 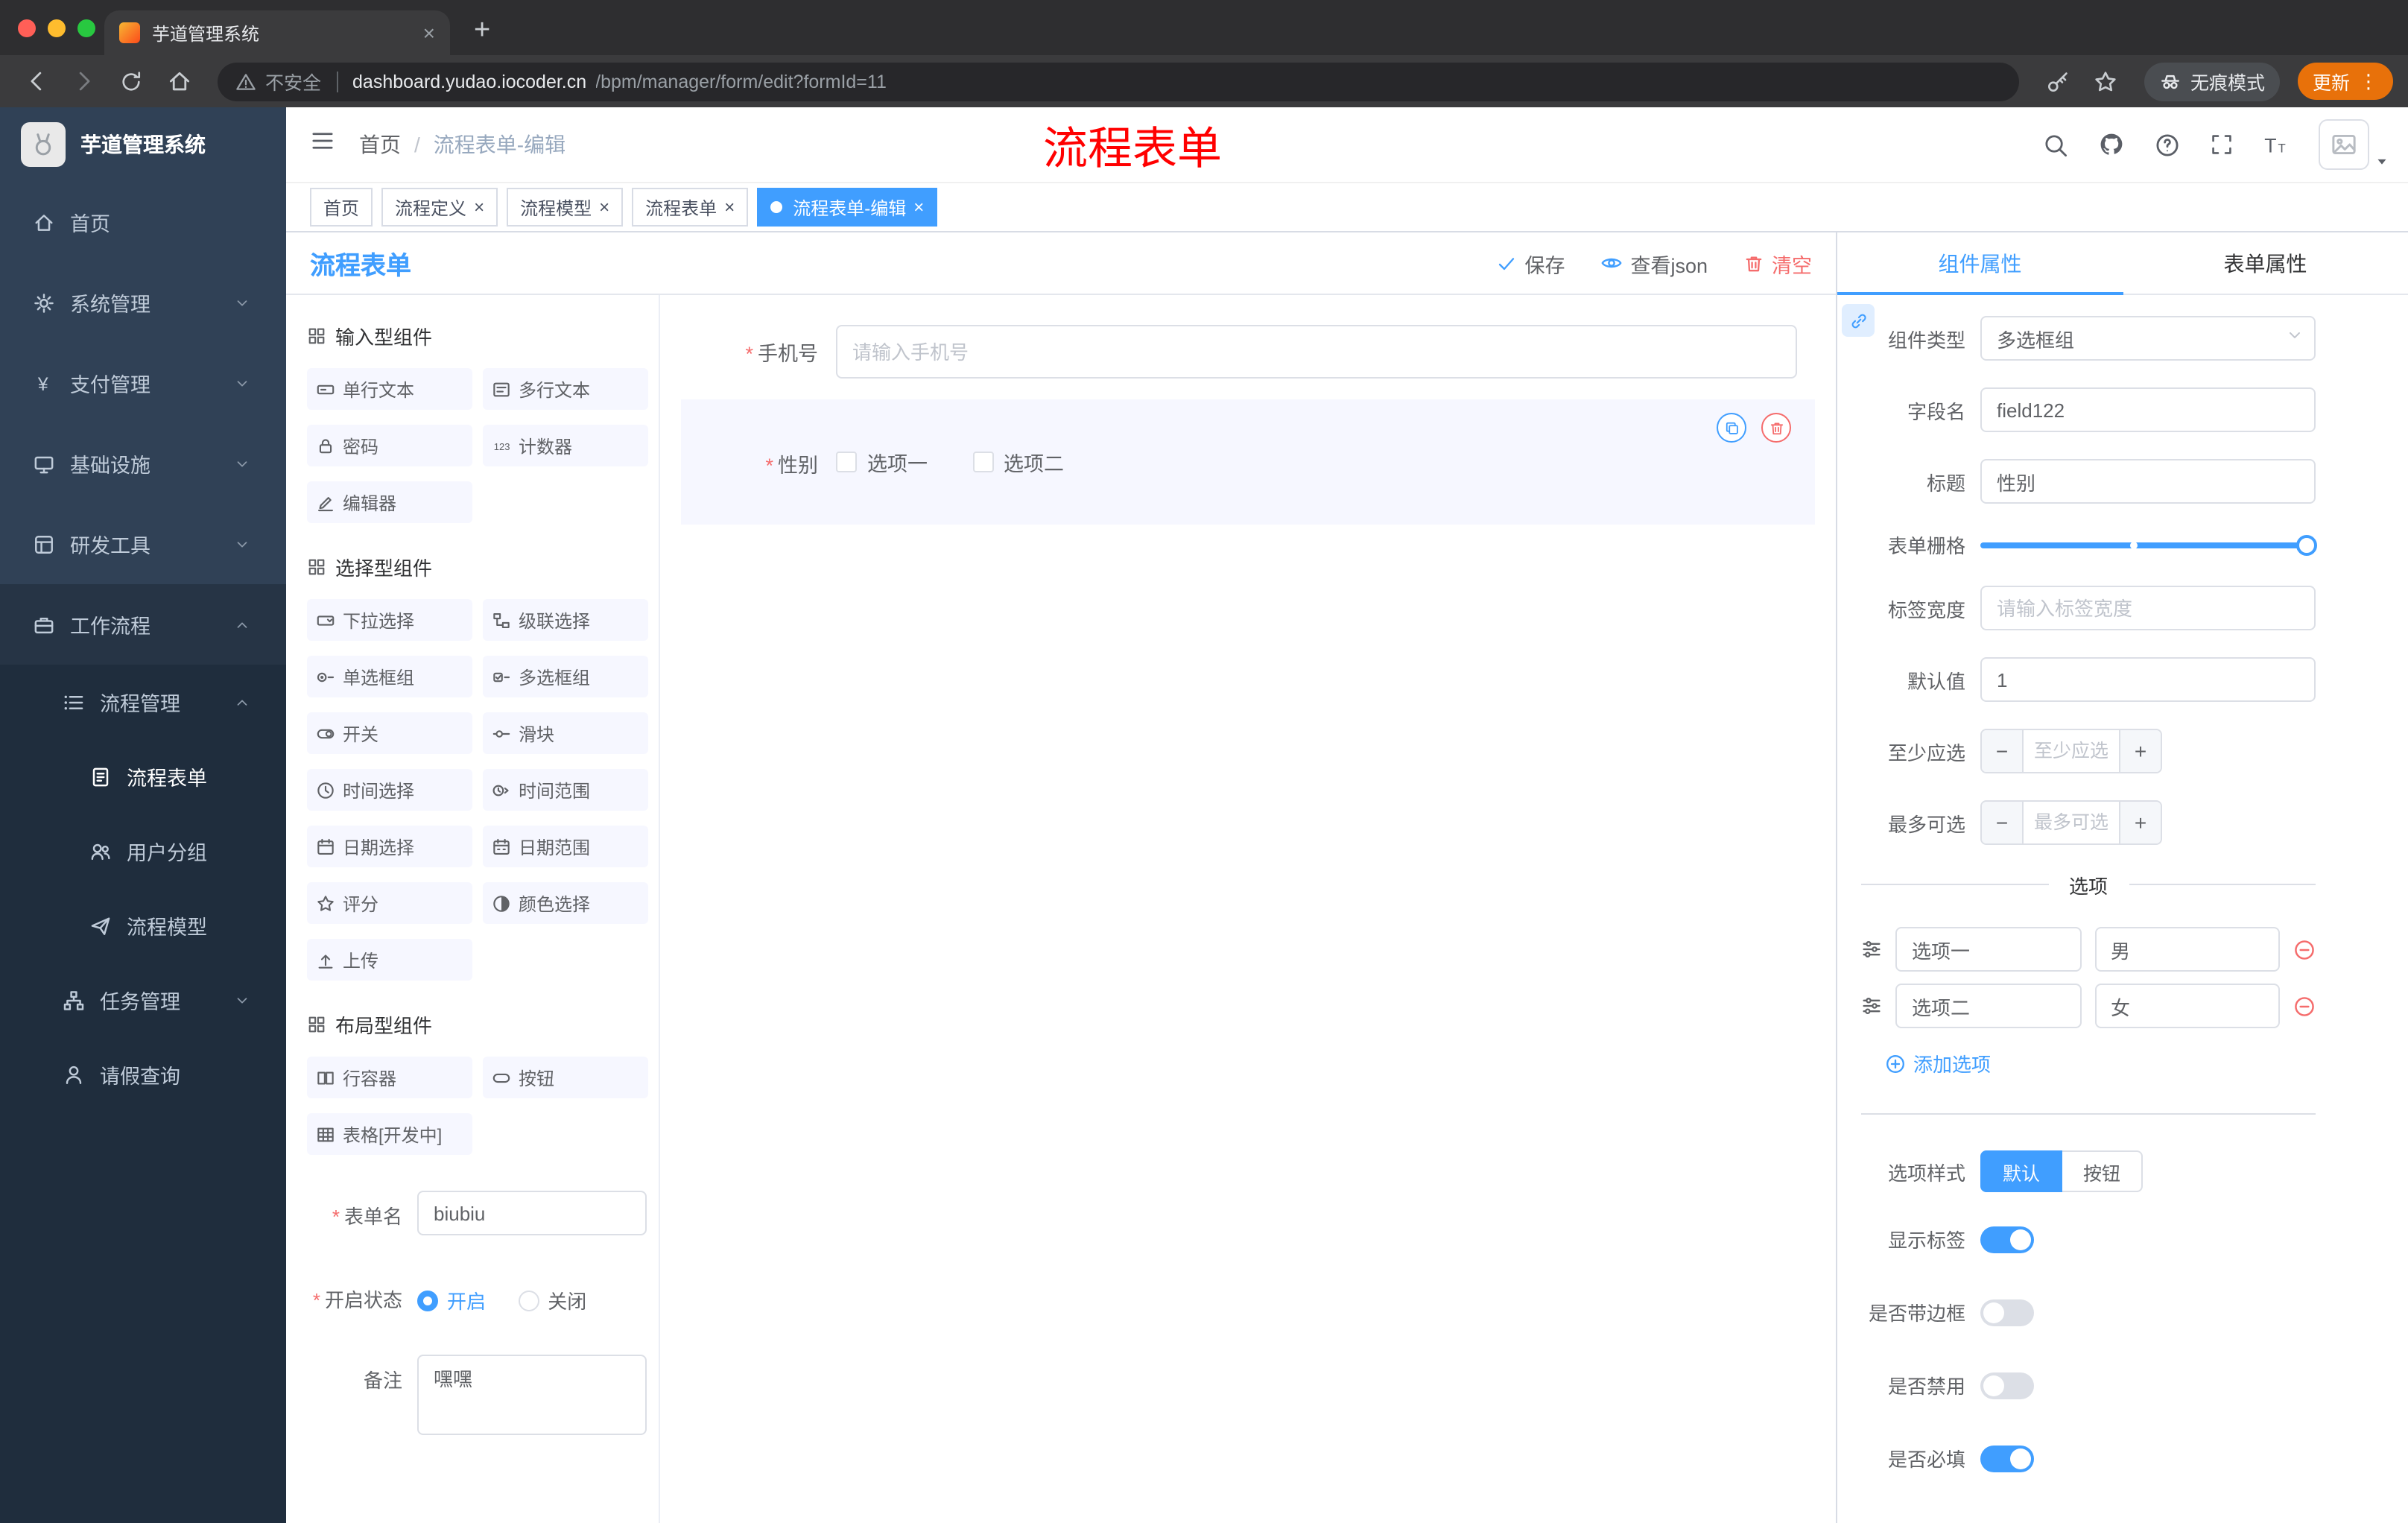 What do you see at coordinates (2265, 263) in the screenshot?
I see `tab-form-props: 表单属性` at bounding box center [2265, 263].